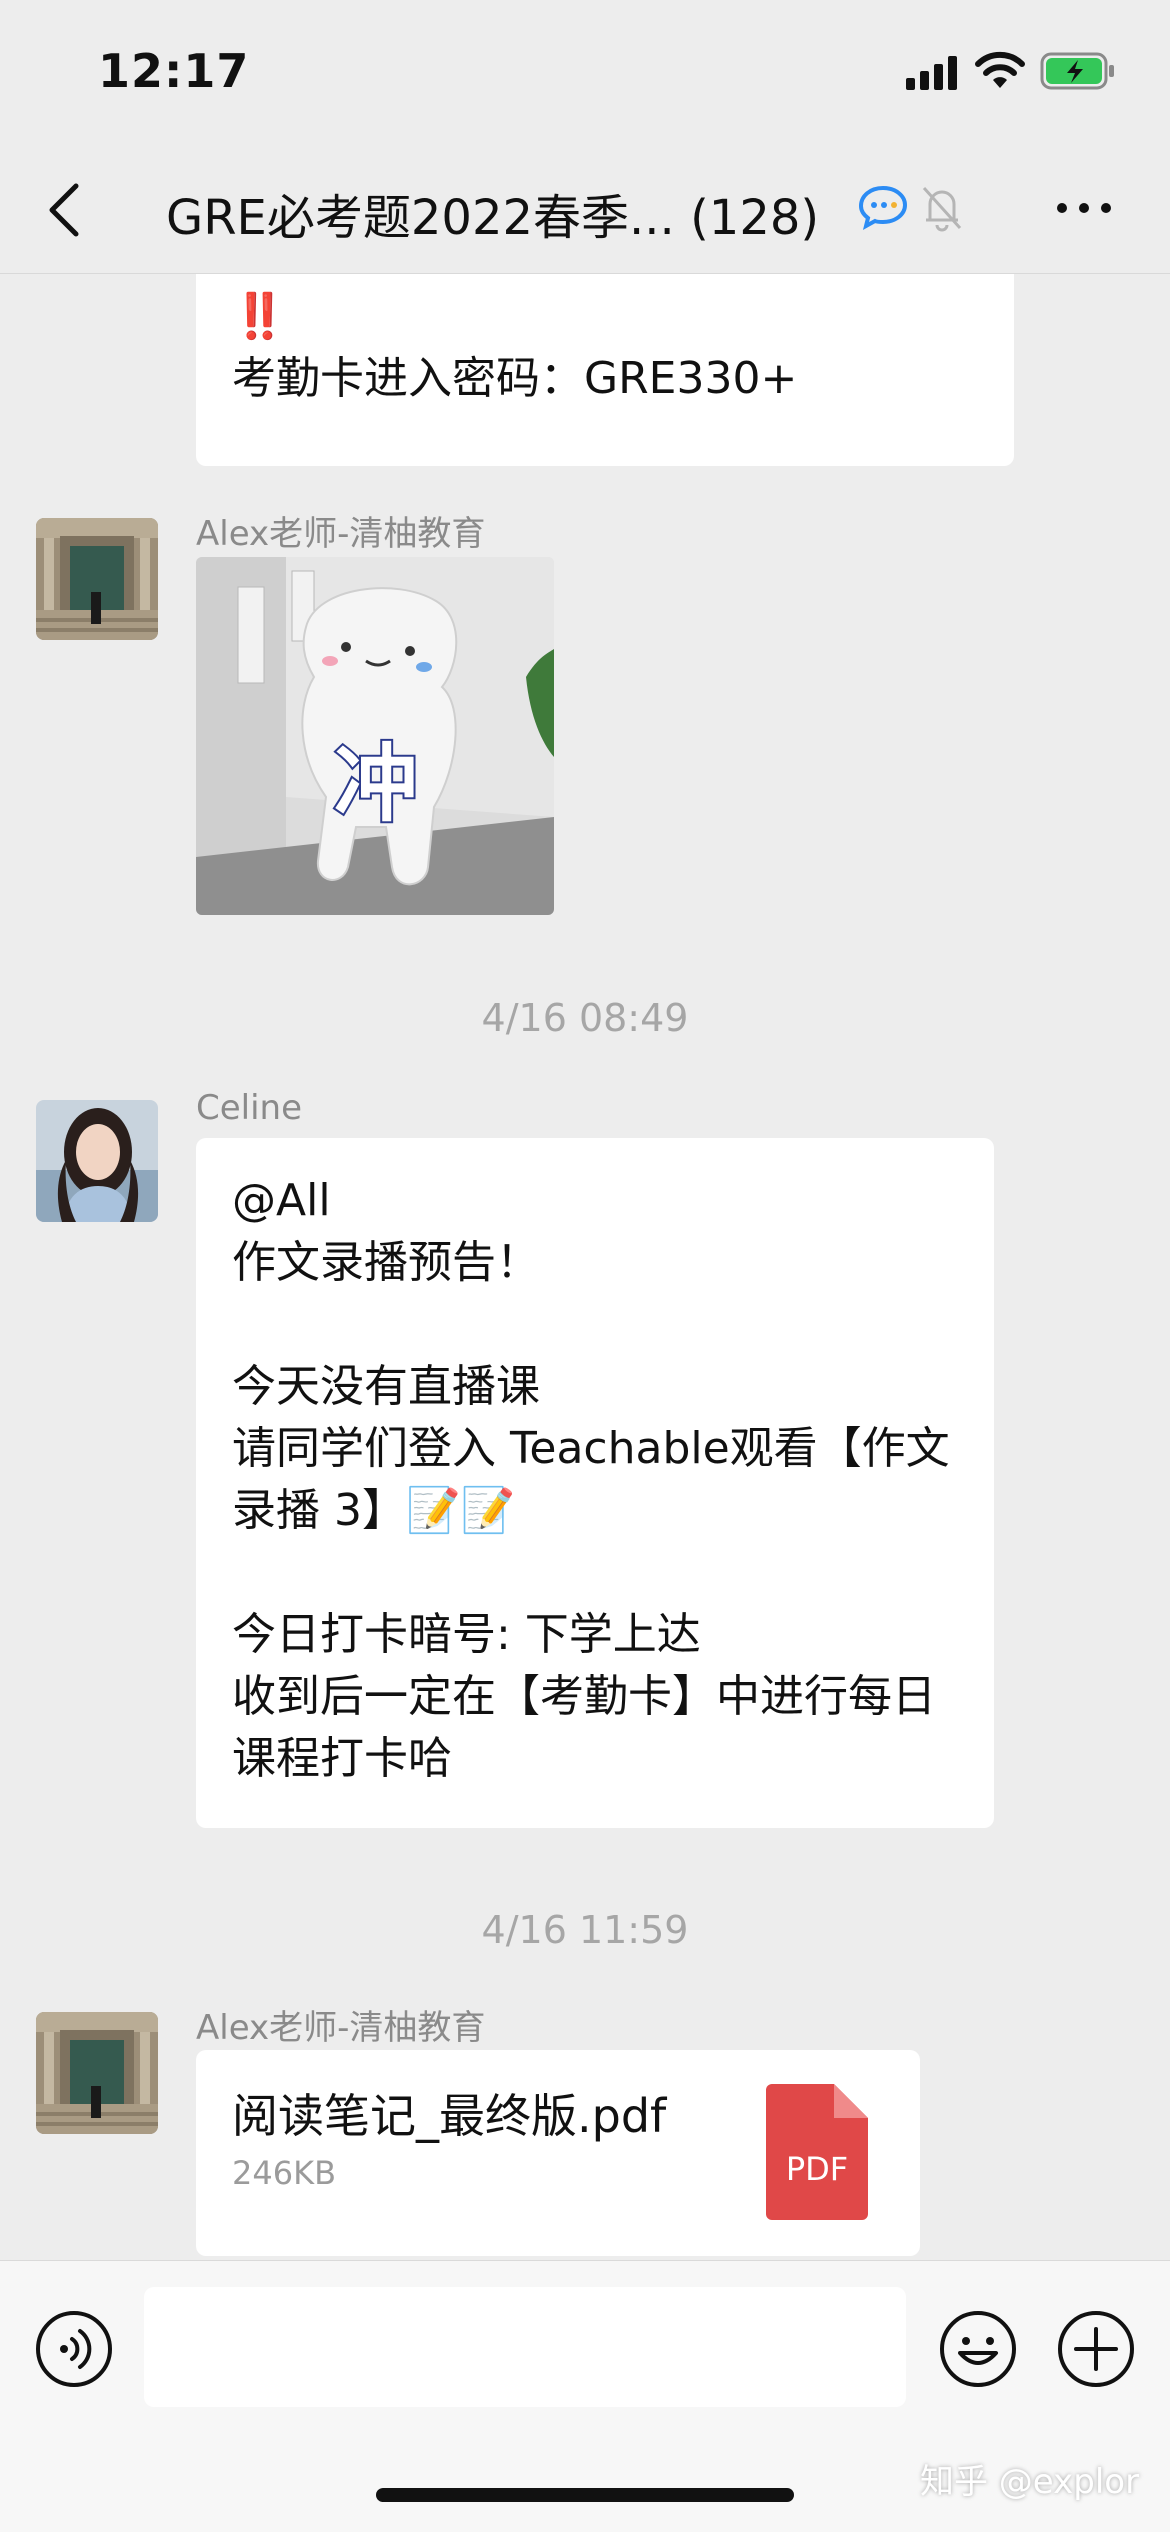 The width and height of the screenshot is (1170, 2532). I want to click on message-bubble-top: 是小程序再进行每日课程打卡 ‼️ 考勤卡进入密码：GRE330+, so click(605, 370).